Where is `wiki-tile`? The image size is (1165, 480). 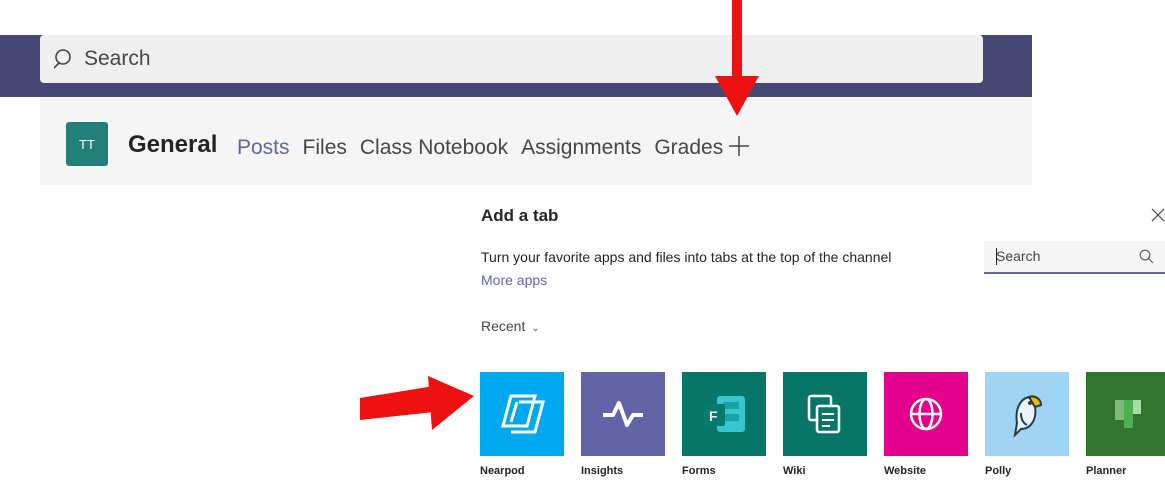 wiki-tile is located at coordinates (825, 414).